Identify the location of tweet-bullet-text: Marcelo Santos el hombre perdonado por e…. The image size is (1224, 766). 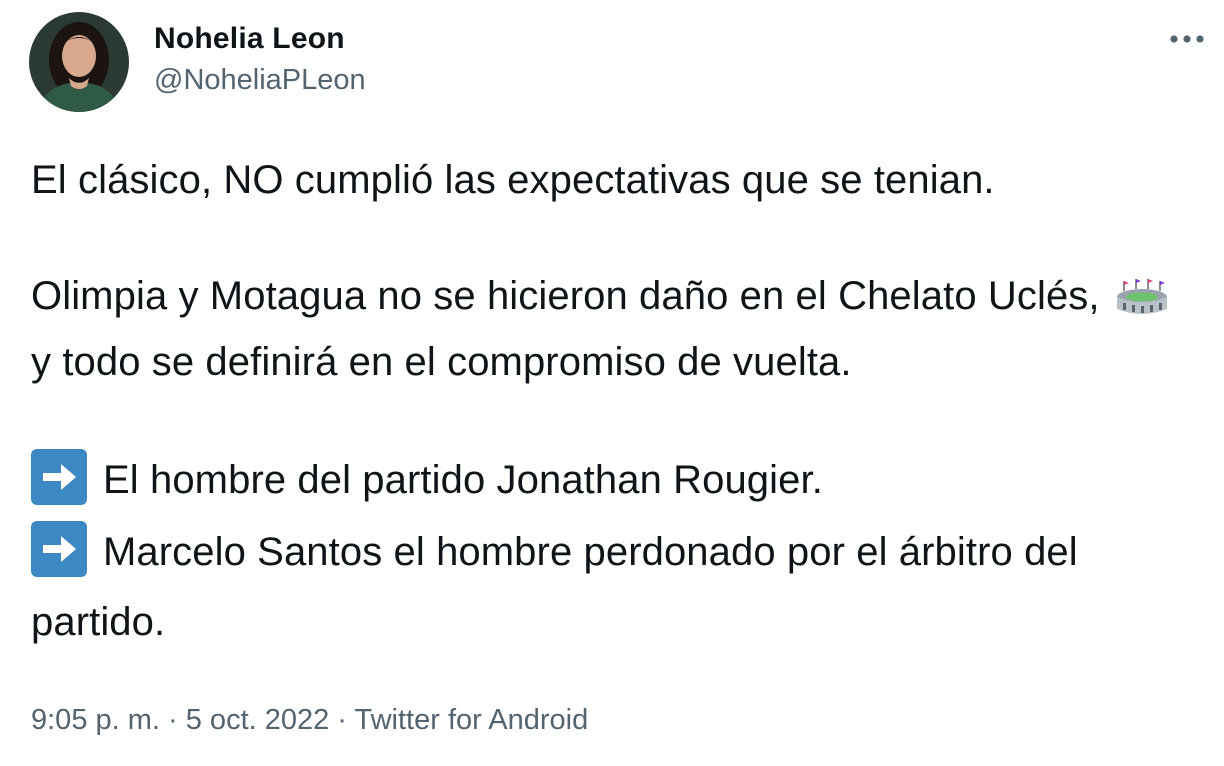
(554, 587).